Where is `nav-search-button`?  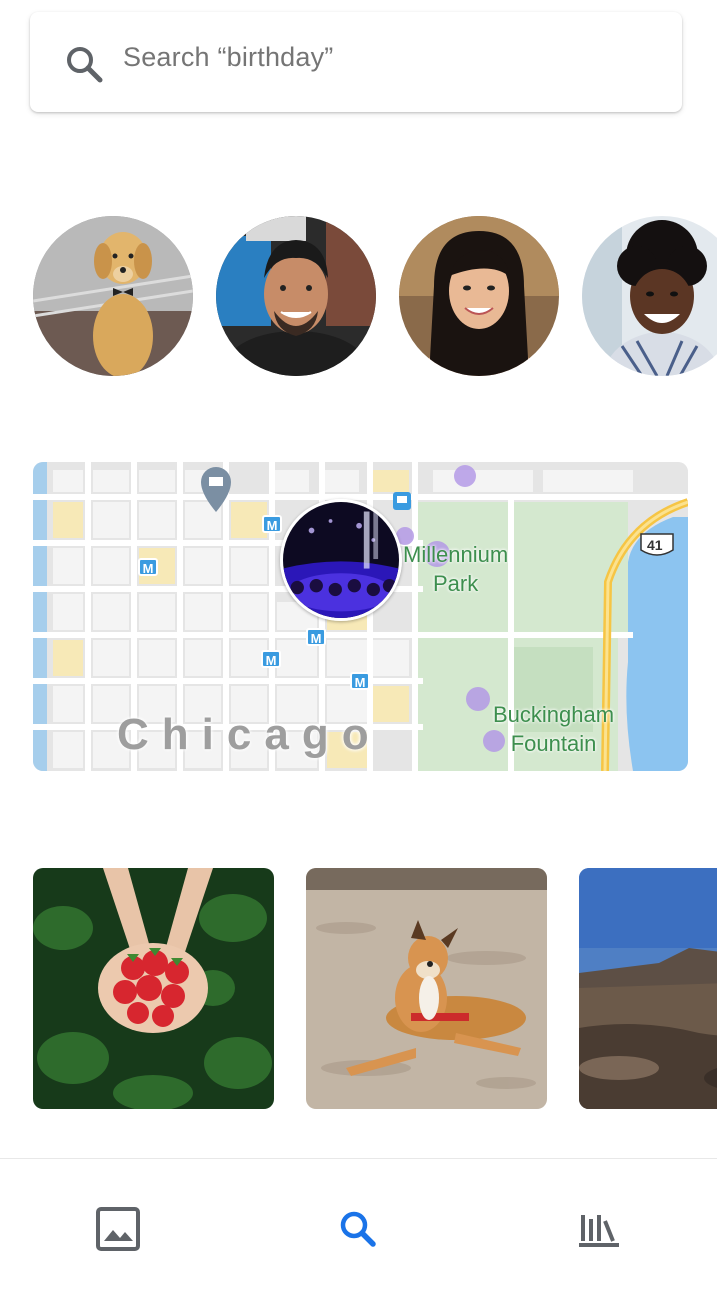 nav-search-button is located at coordinates (358, 1229).